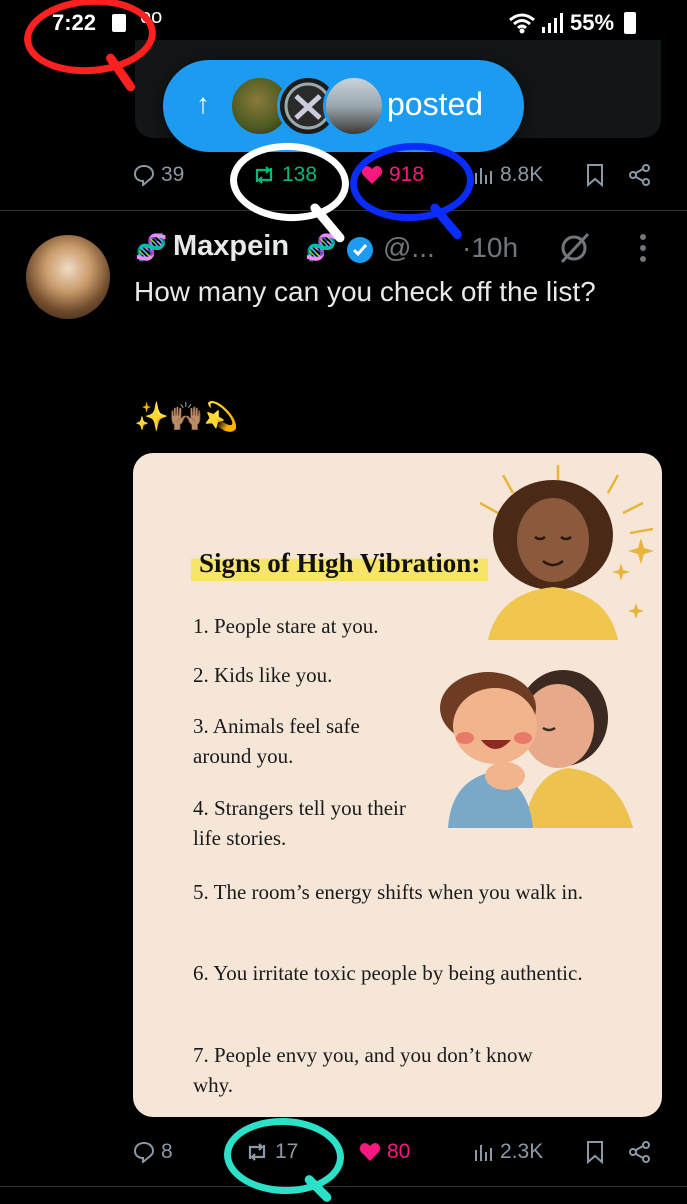 This screenshot has width=687, height=1204. What do you see at coordinates (522, 1151) in the screenshot?
I see `views-count: 2.3K` at bounding box center [522, 1151].